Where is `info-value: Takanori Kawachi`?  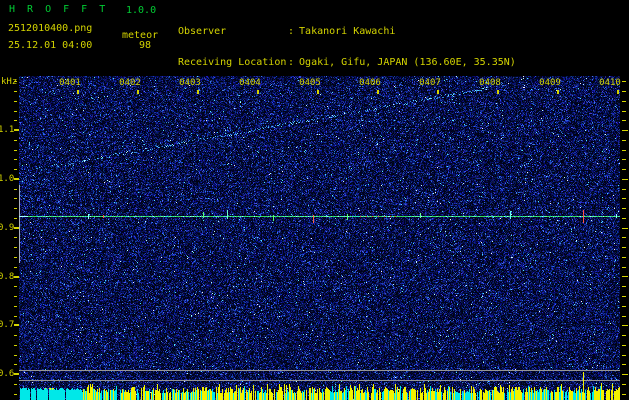
info-value: Takanori Kawachi is located at coordinates (347, 31).